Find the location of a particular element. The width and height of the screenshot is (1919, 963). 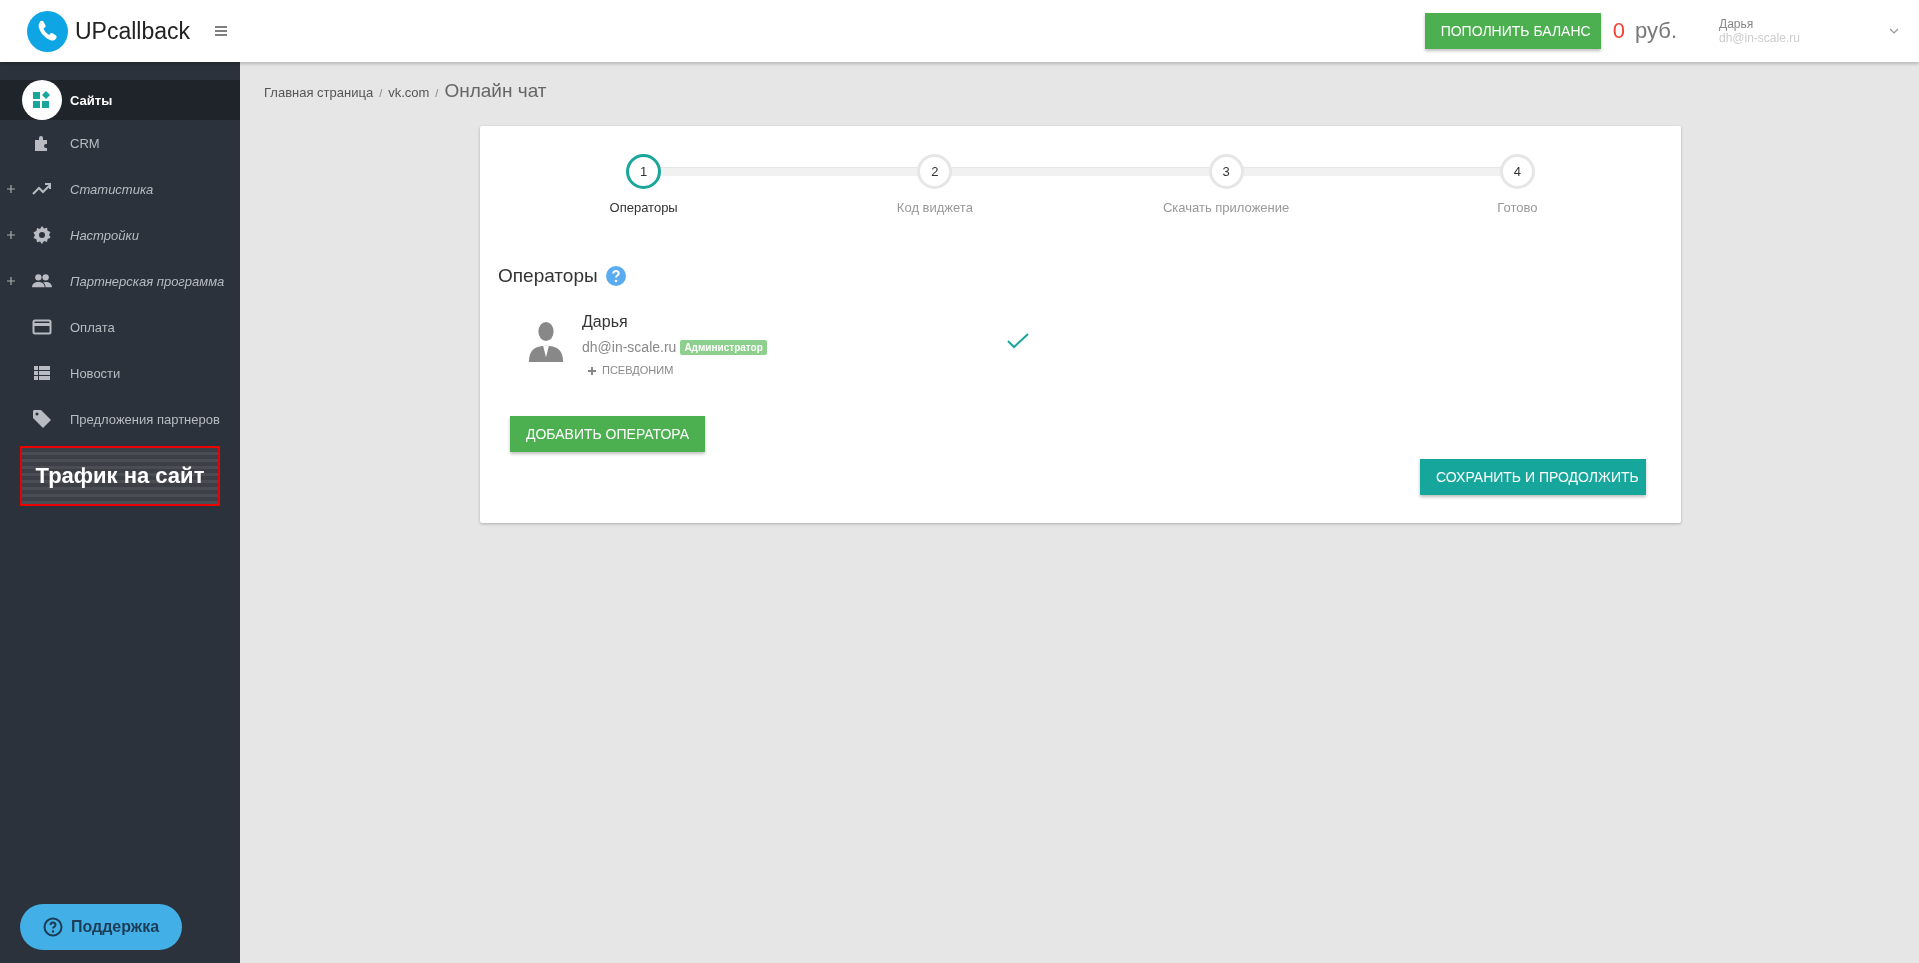

operator-name: Дарья is located at coordinates (605, 322).